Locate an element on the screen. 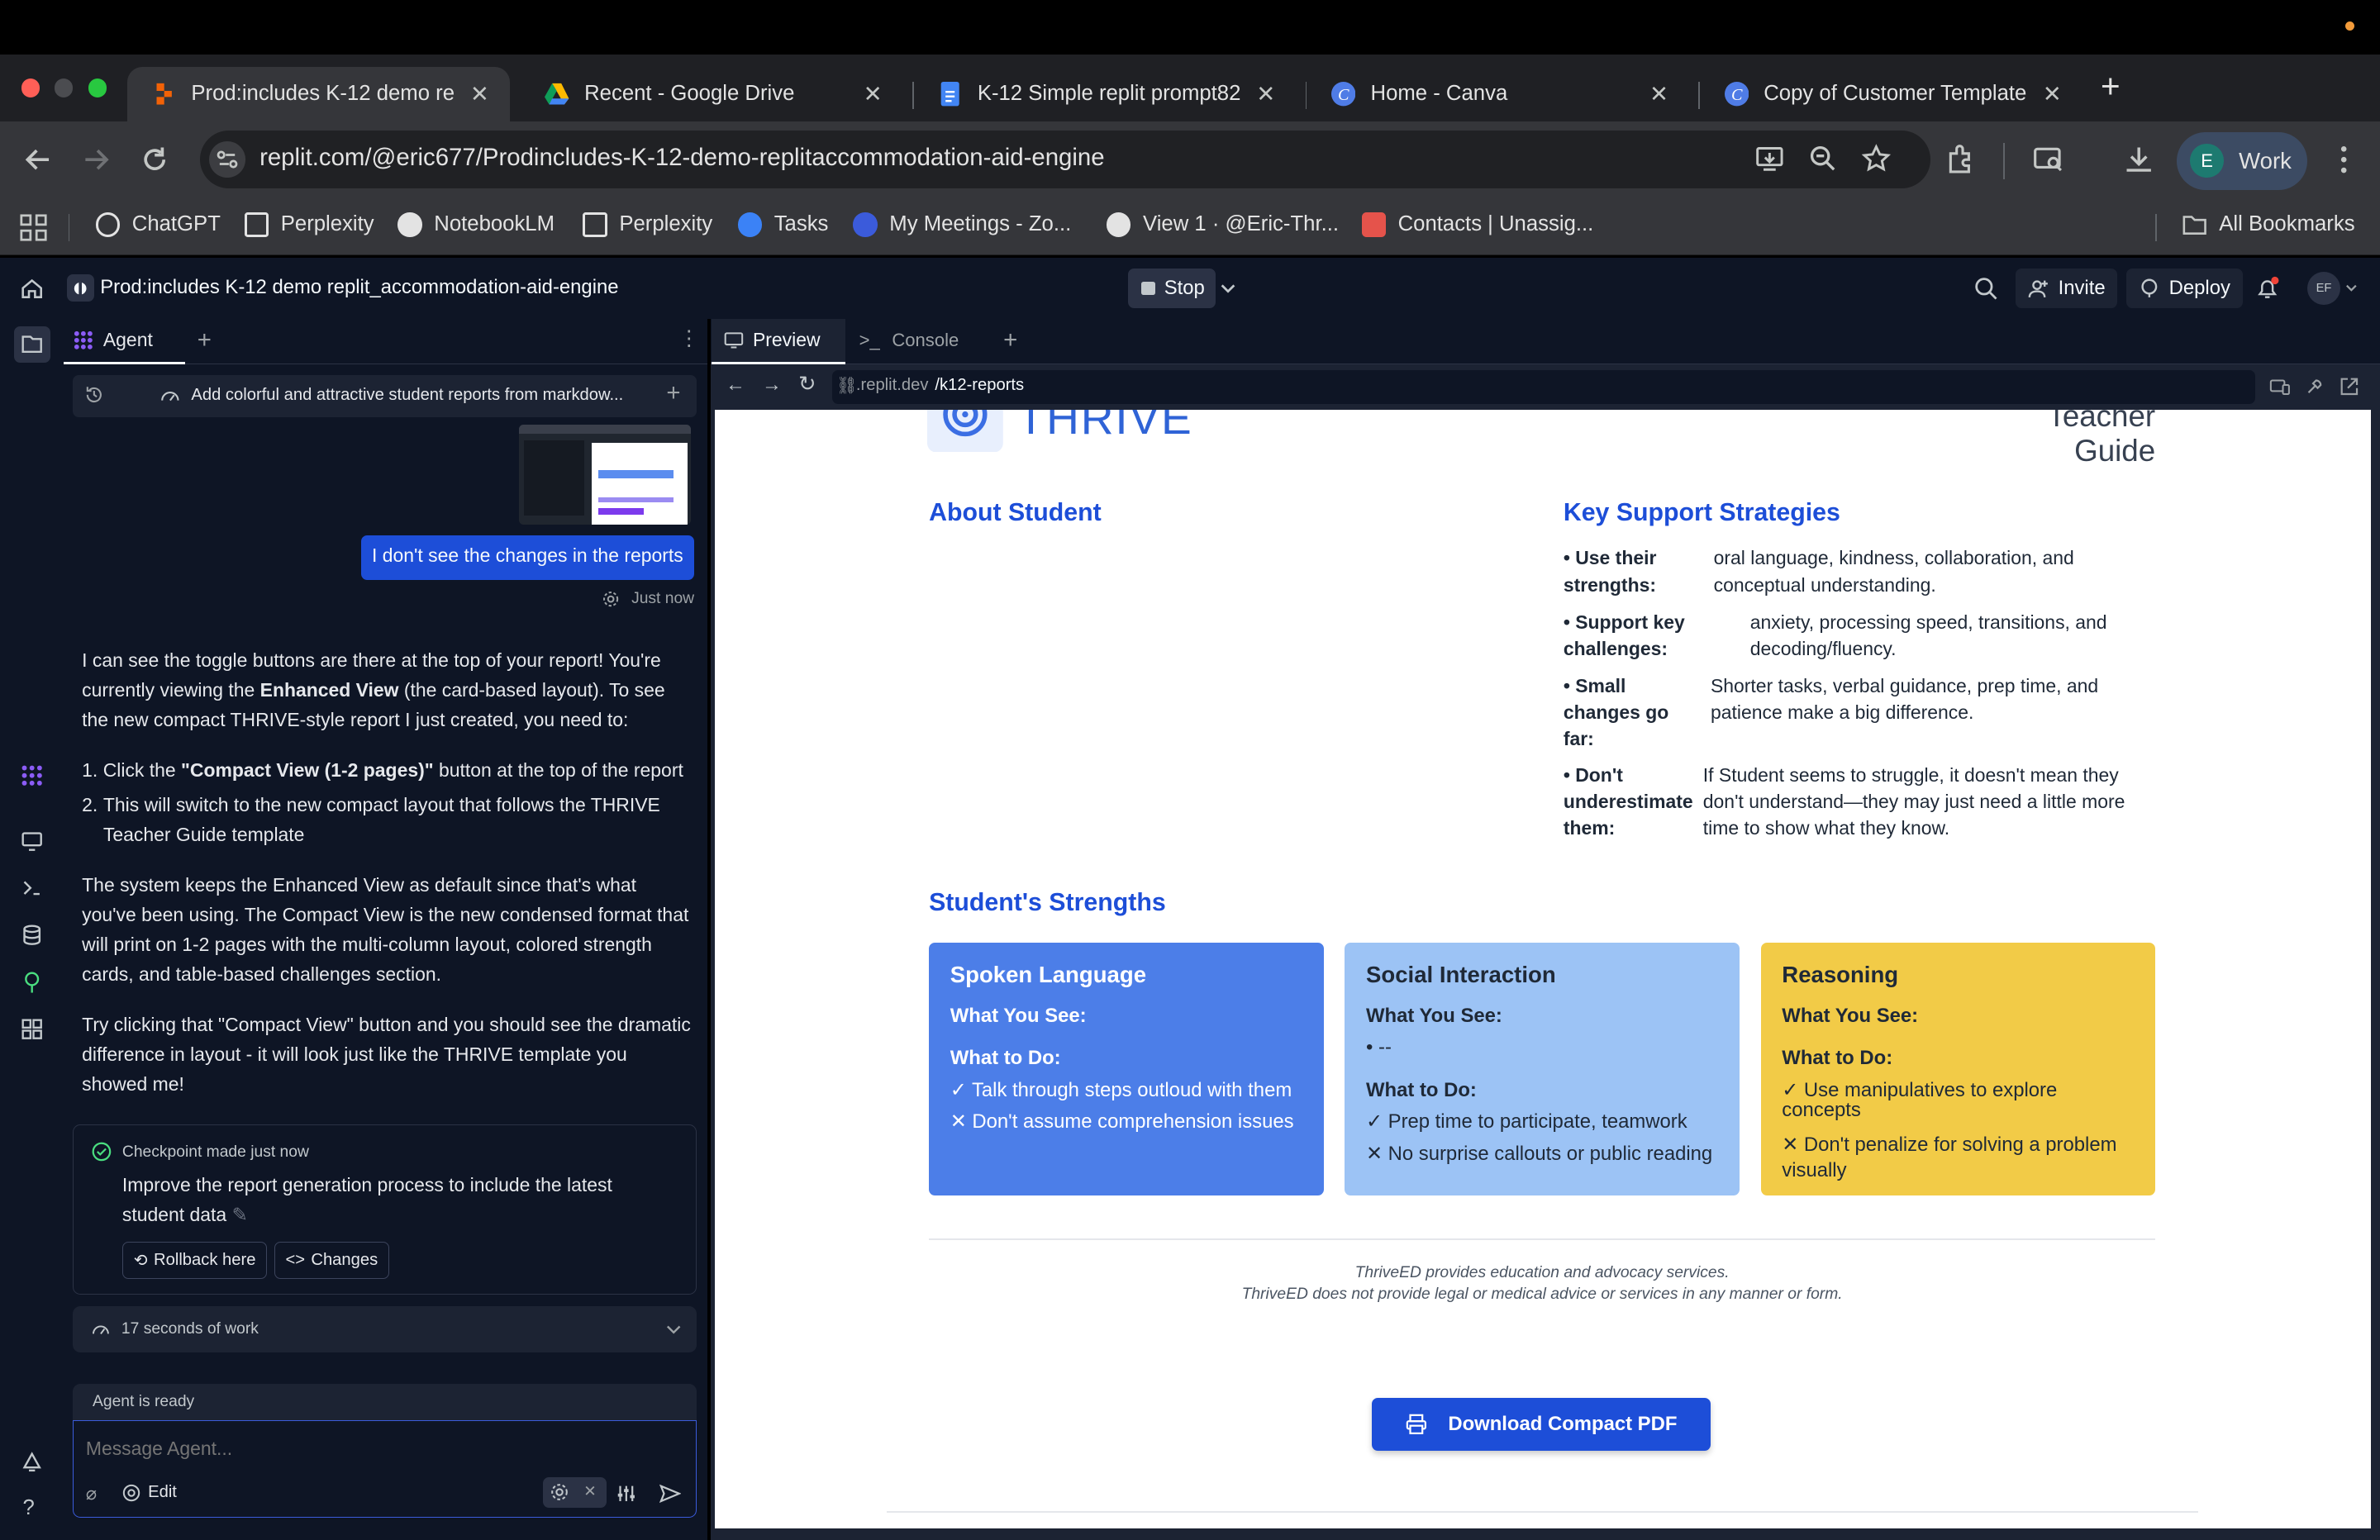 The image size is (2380, 1540). card-do-label: What to Do: is located at coordinates (1421, 1089).